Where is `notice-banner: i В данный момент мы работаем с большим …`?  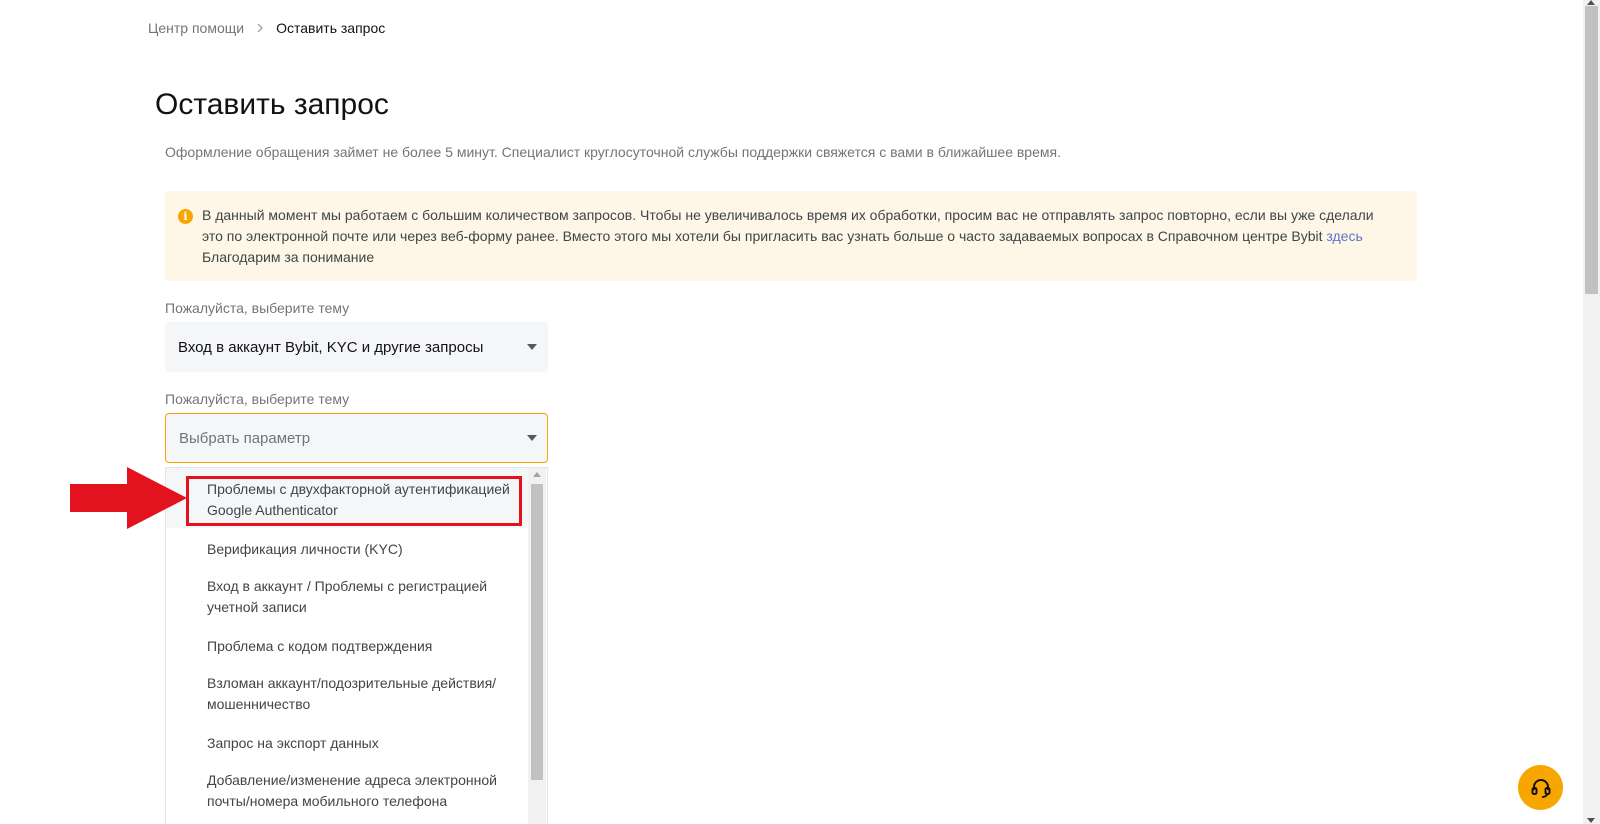
notice-banner: i В данный момент мы работаем с большим … is located at coordinates (791, 236).